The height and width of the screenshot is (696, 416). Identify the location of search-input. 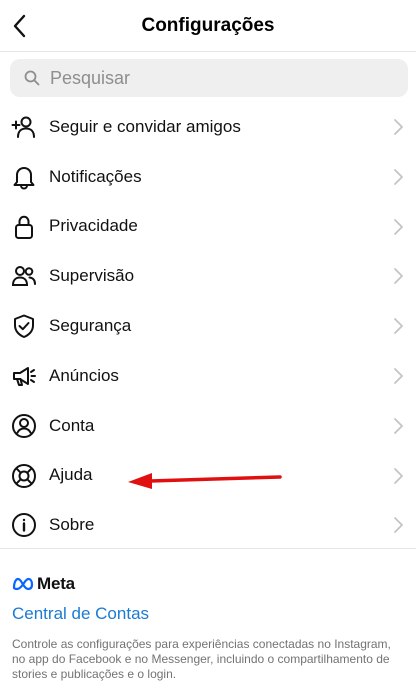
(215, 78).